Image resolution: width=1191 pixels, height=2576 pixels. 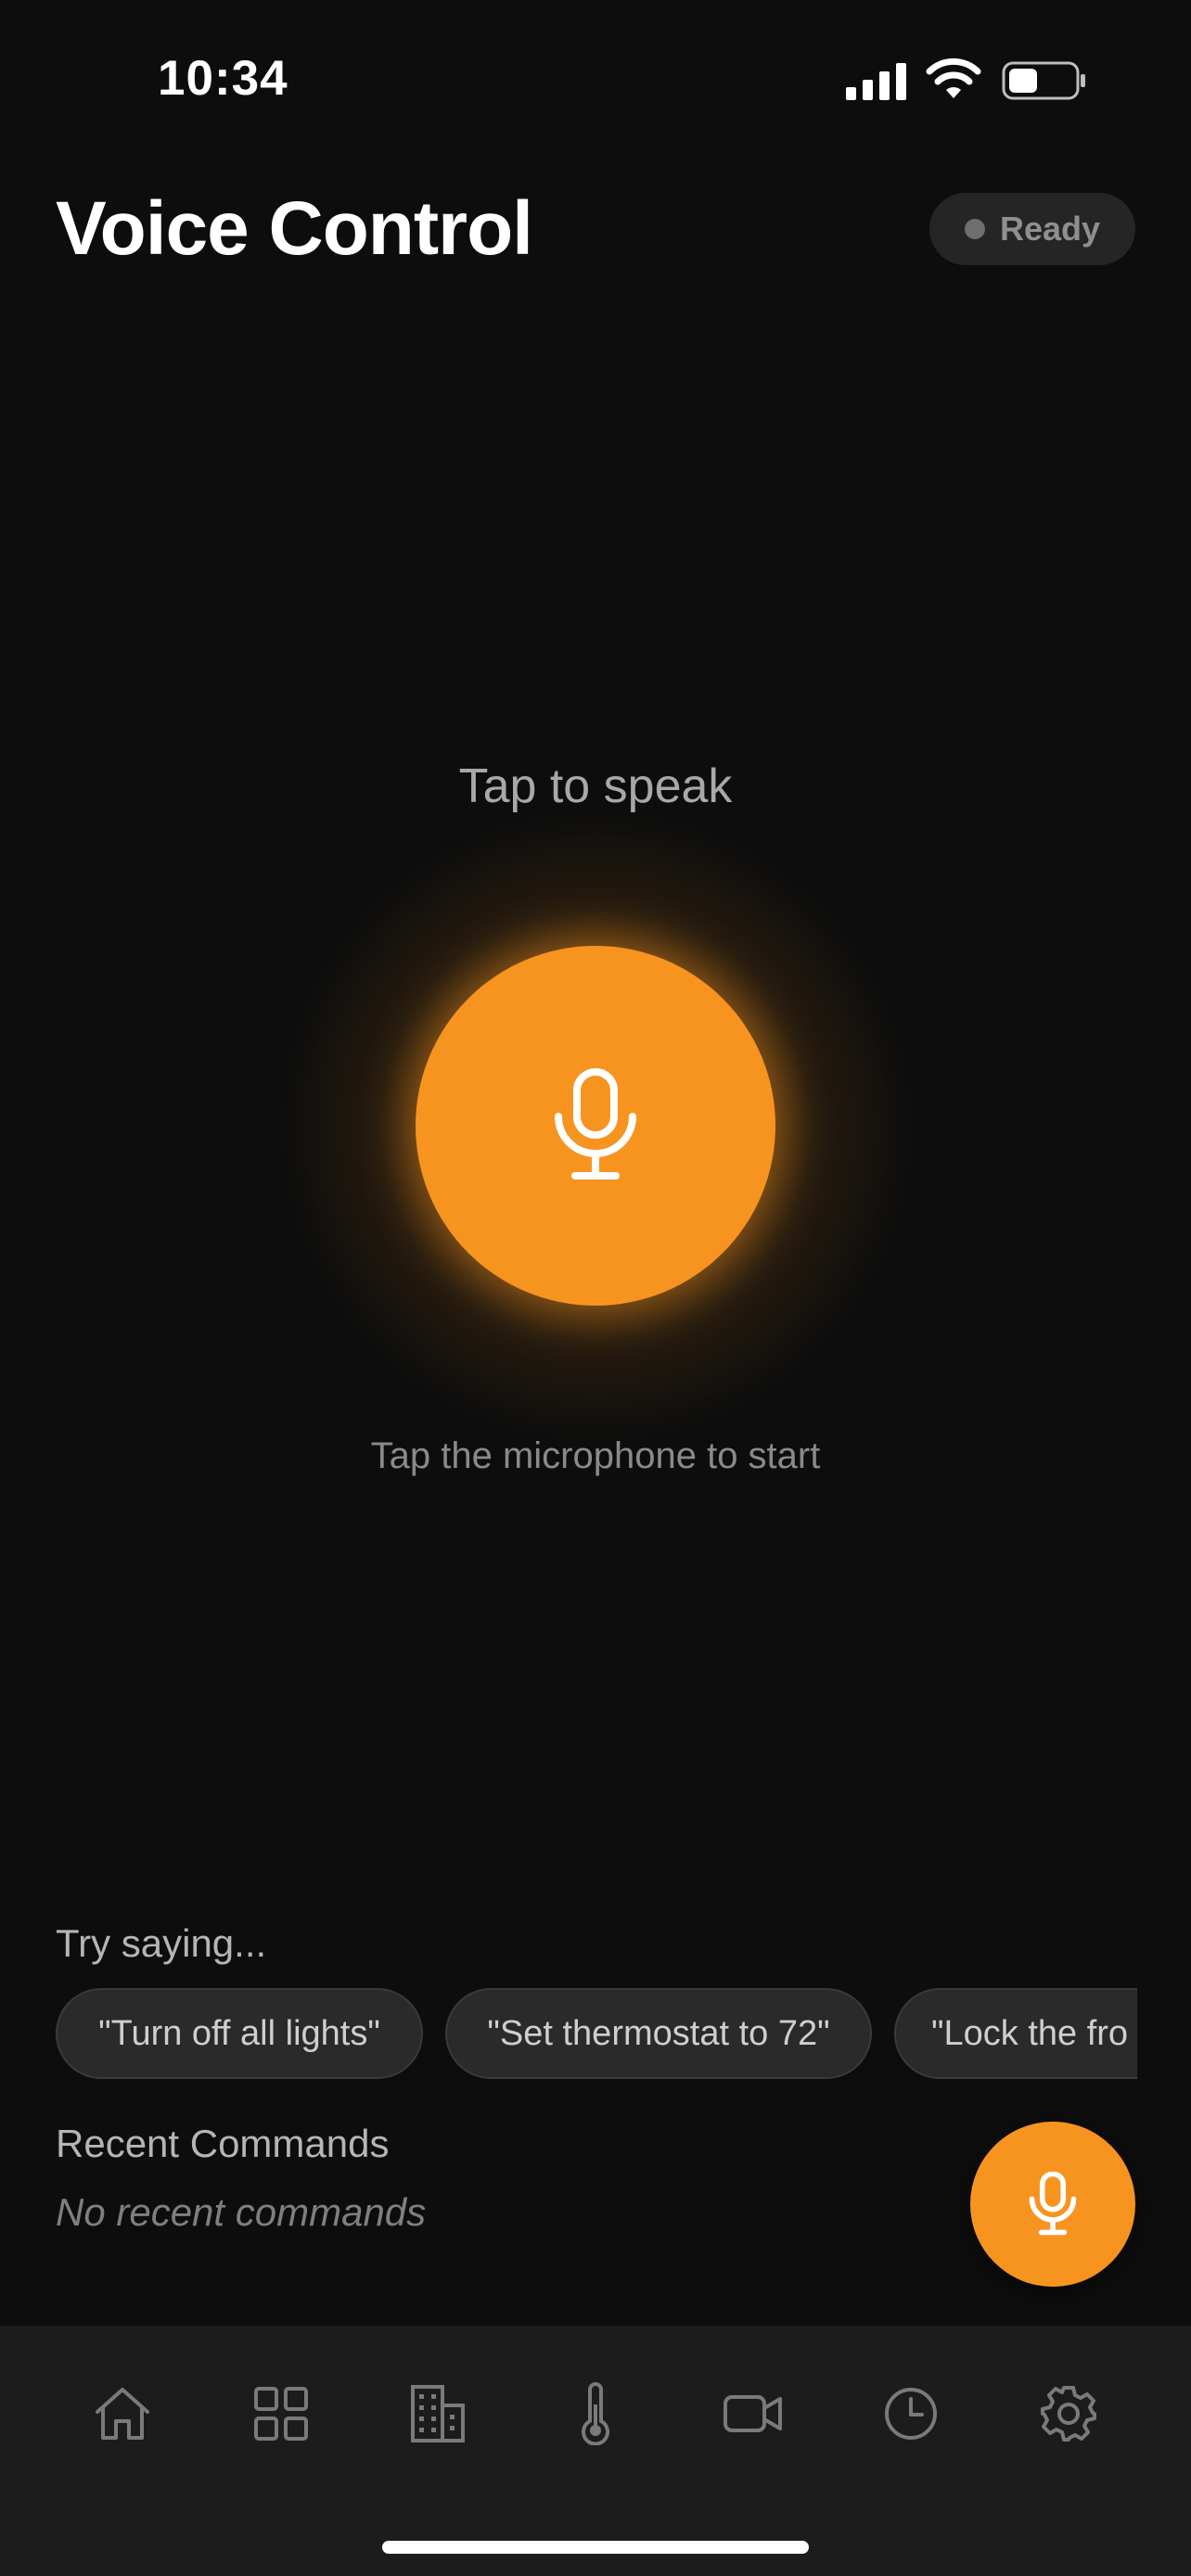 I want to click on status-time: 10:34, so click(x=223, y=79).